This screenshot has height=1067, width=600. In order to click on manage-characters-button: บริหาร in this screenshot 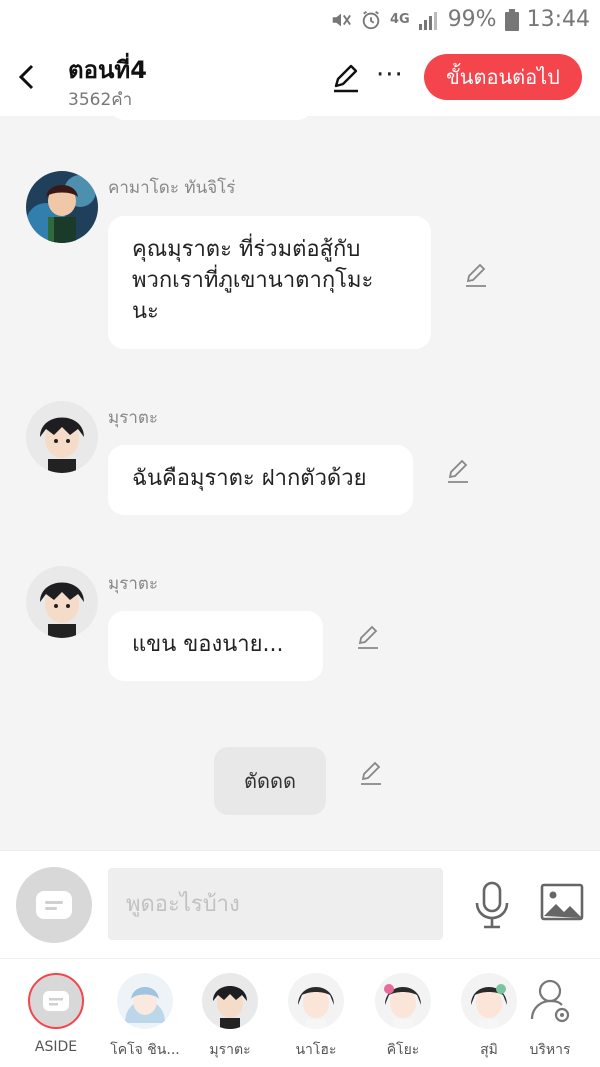, I will do `click(550, 1015)`.